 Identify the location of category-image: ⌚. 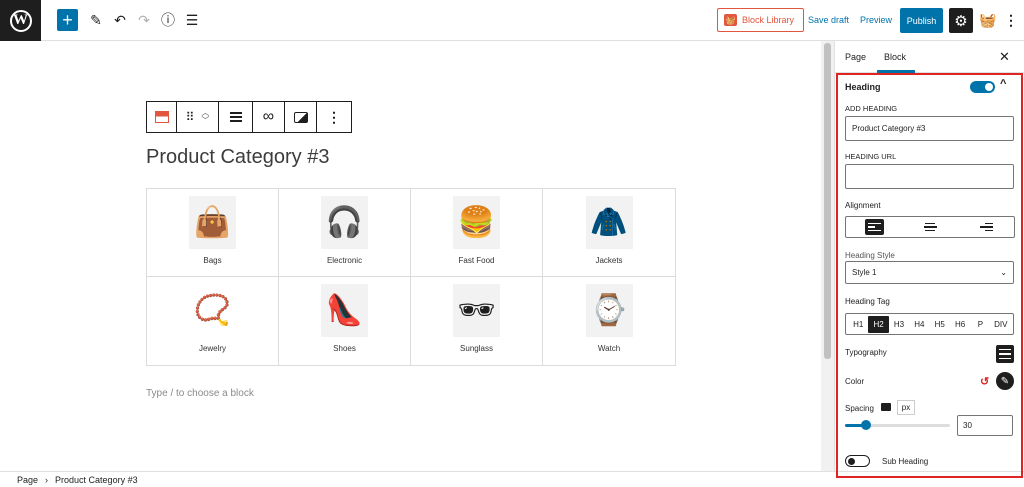
(609, 310).